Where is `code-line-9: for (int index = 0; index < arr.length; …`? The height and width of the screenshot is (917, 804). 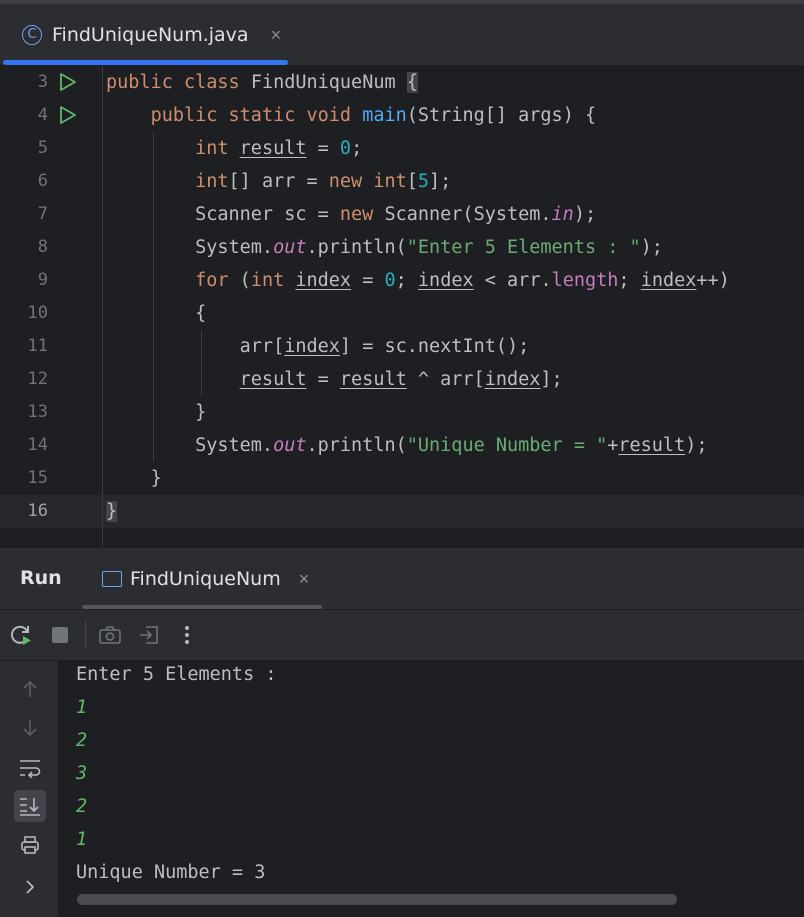 code-line-9: for (int index = 0; index < arr.length; … is located at coordinates (462, 280).